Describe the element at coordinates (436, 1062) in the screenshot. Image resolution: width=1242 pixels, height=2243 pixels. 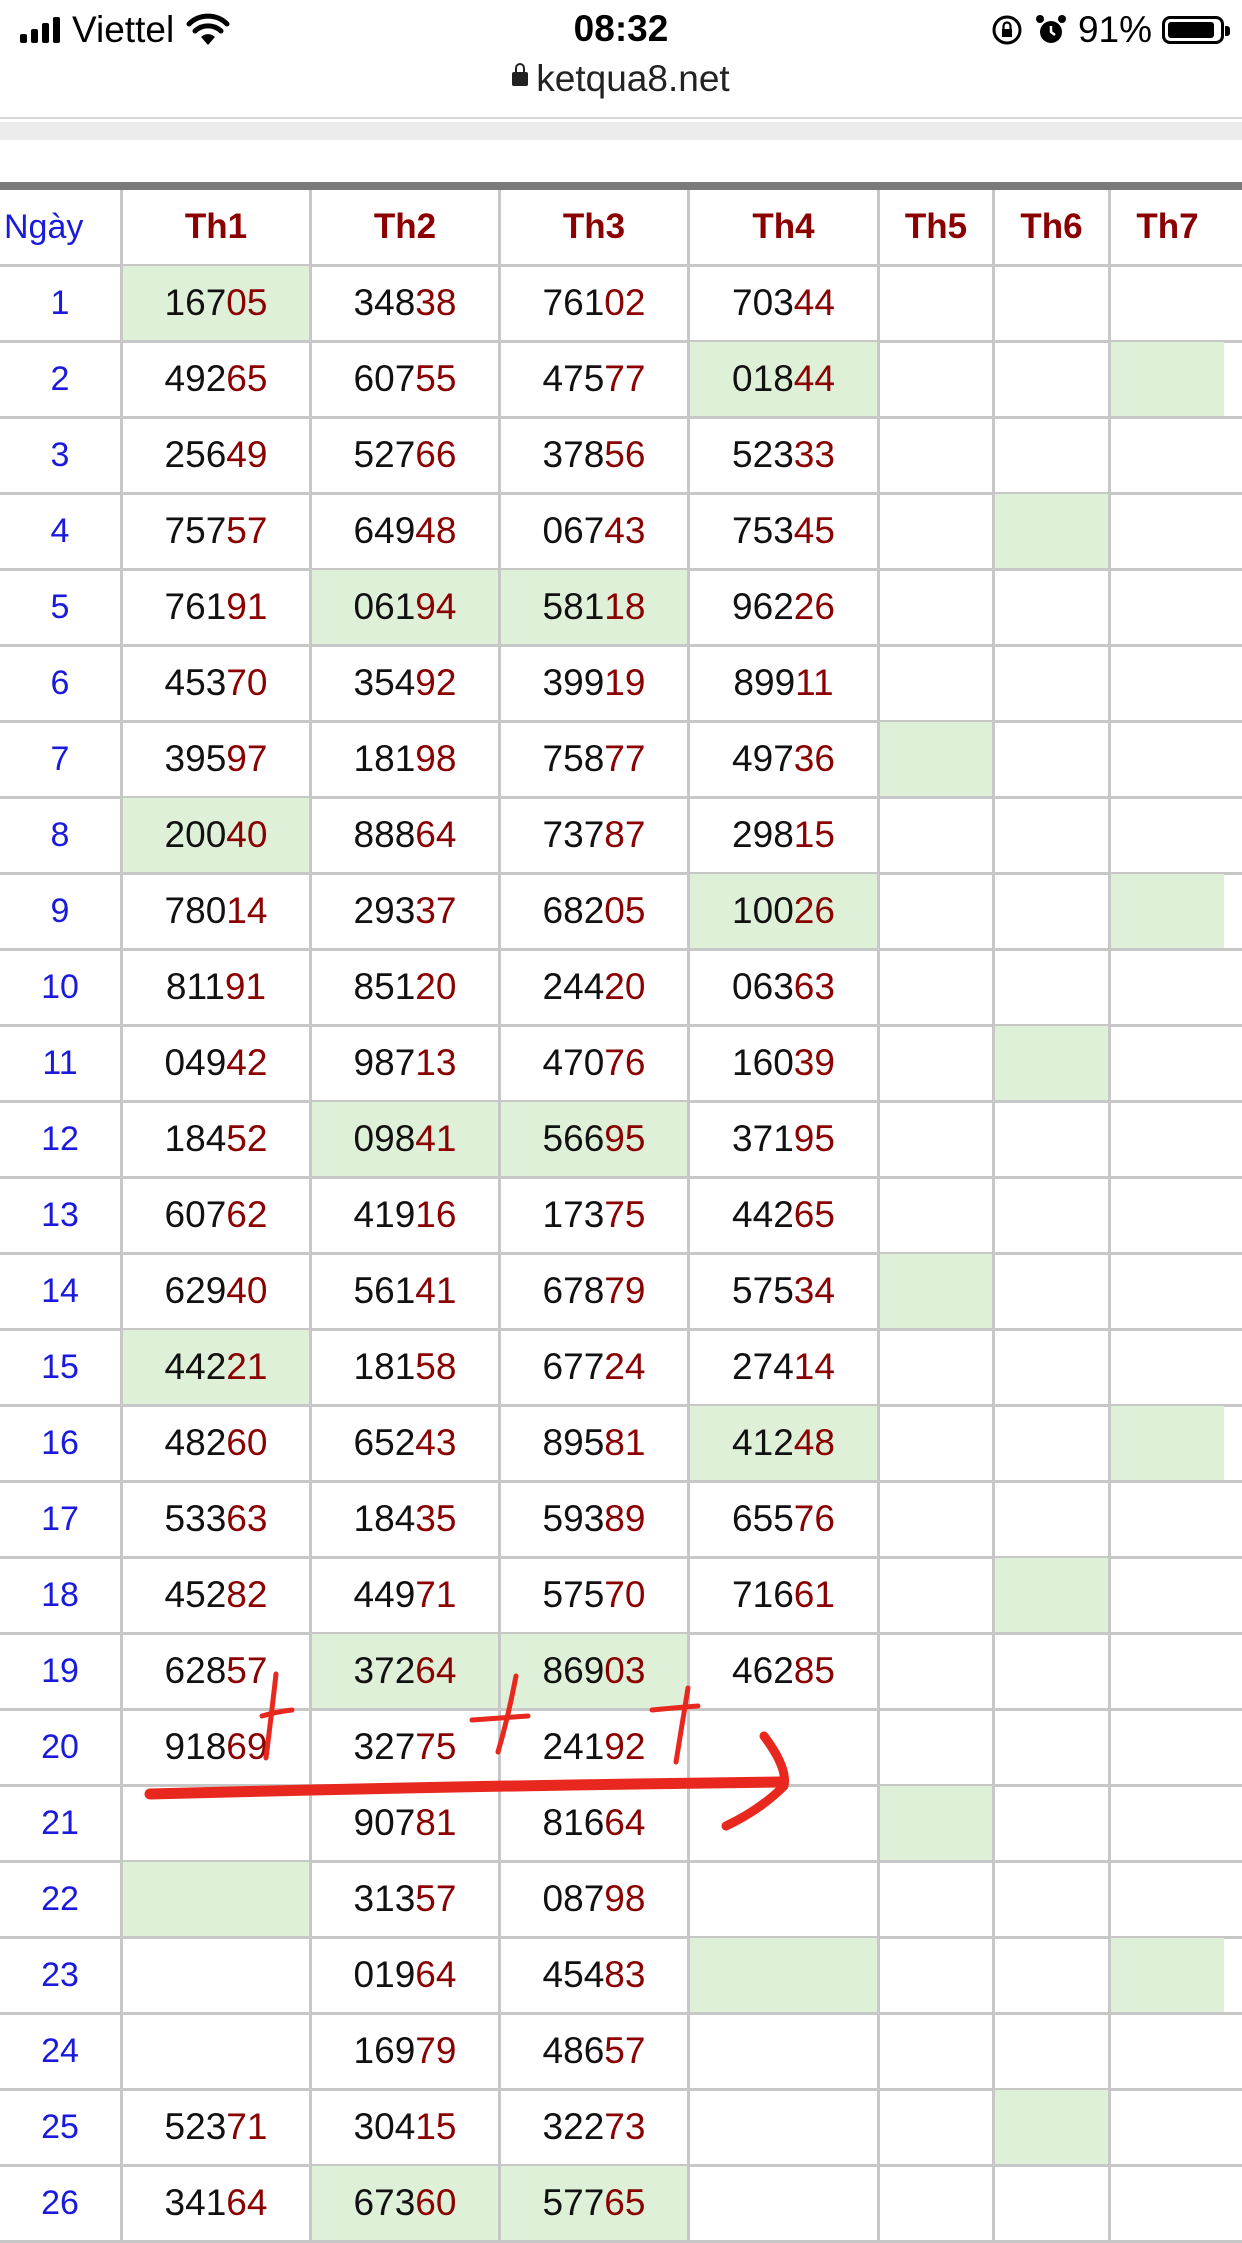
I see `result-last-two: 13` at that location.